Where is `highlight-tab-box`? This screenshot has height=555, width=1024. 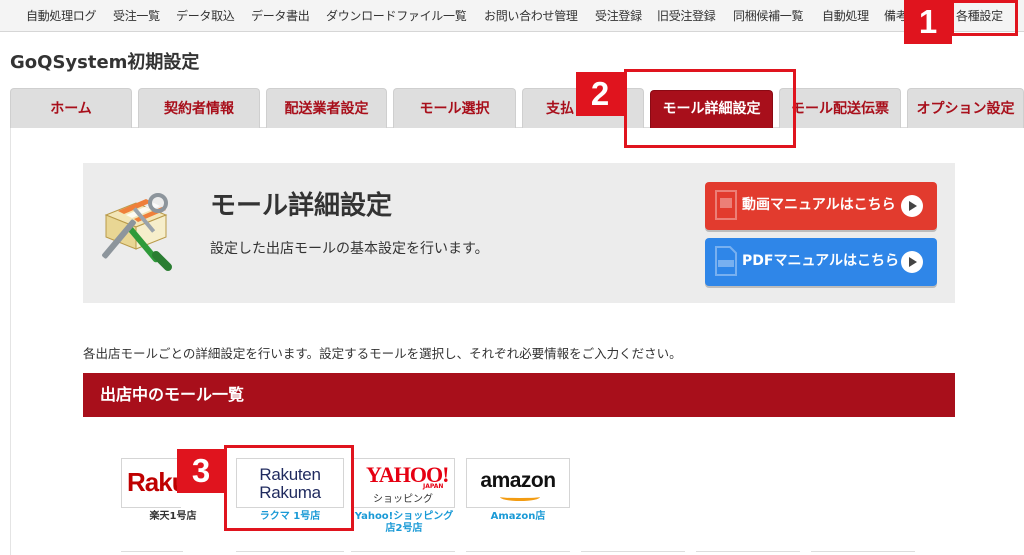
highlight-tab-box is located at coordinates (710, 108).